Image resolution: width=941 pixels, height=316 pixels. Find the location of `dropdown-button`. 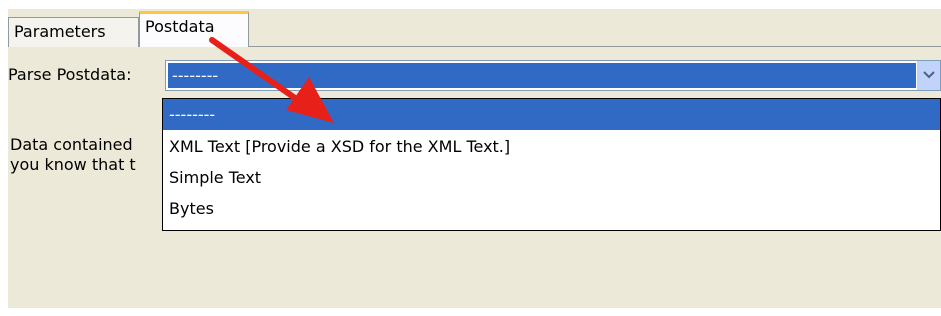

dropdown-button is located at coordinates (928, 75).